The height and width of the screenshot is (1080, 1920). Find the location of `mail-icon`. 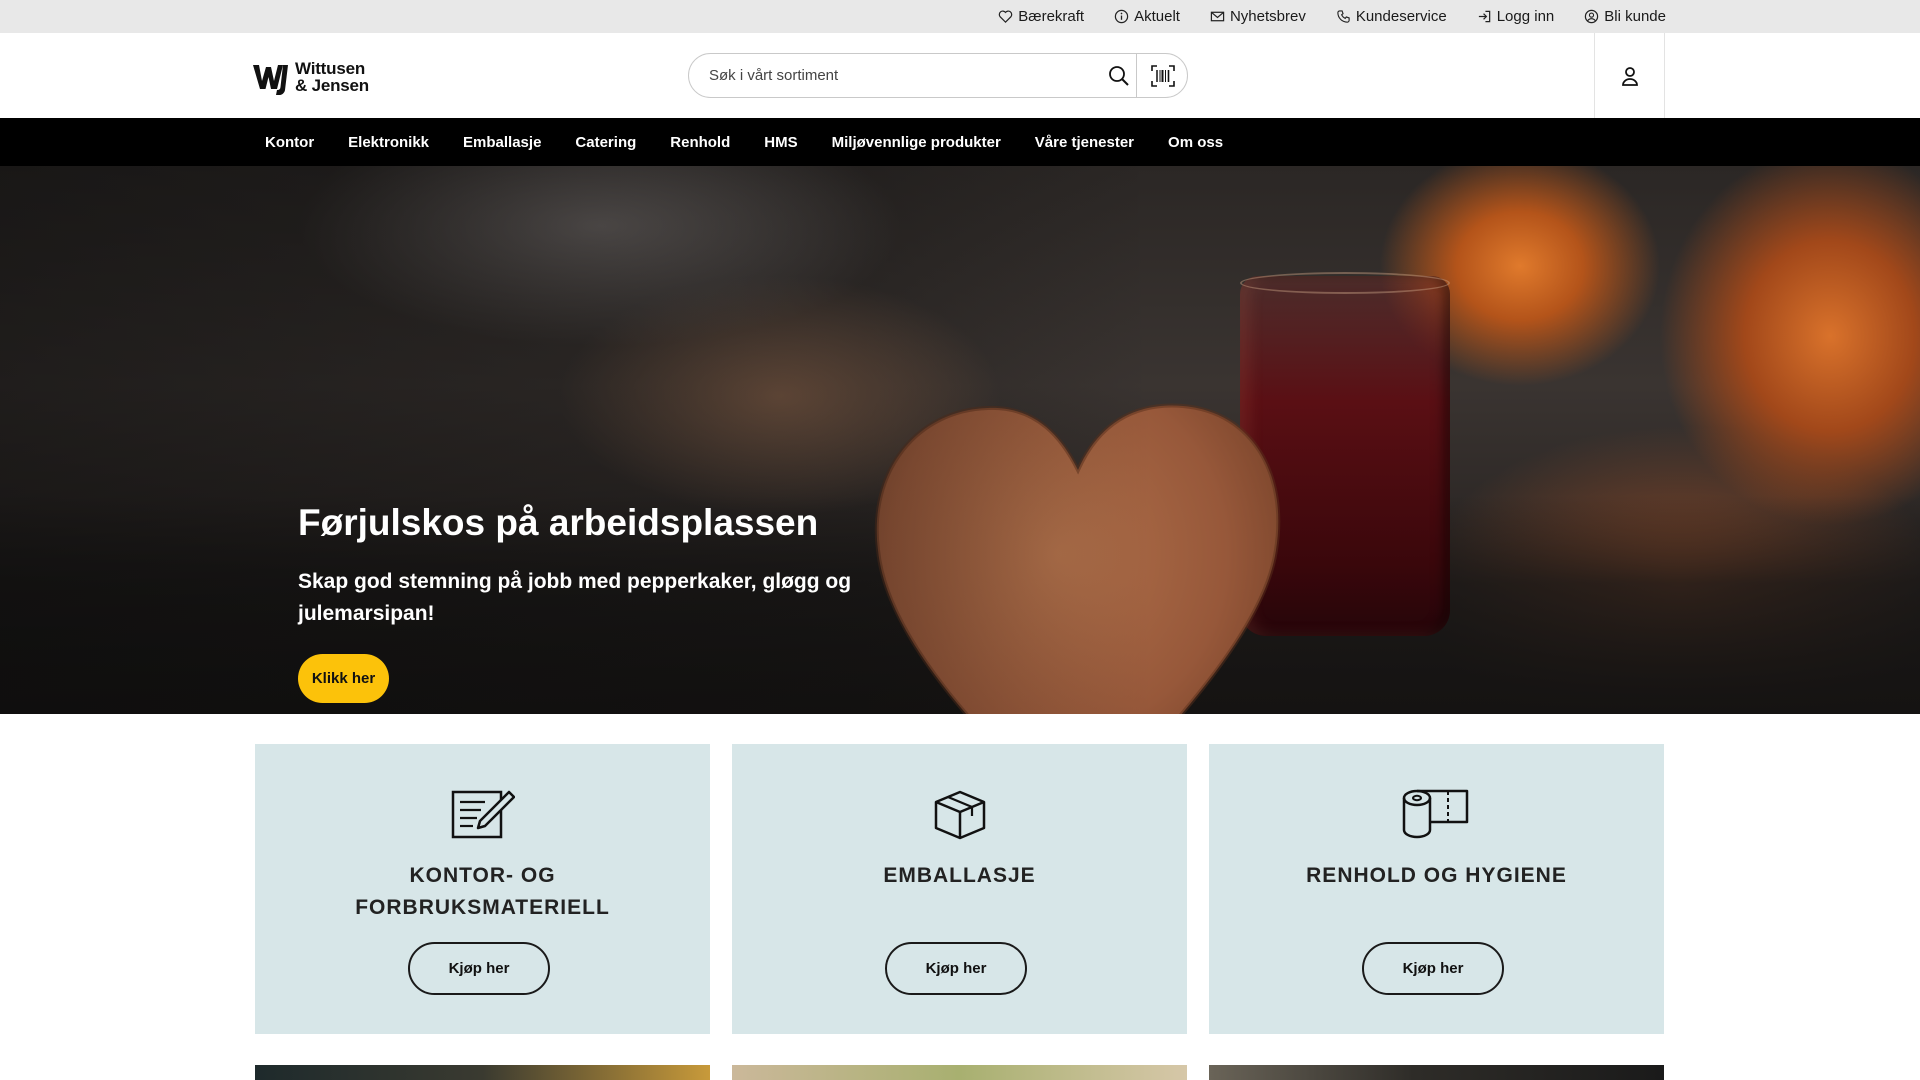

mail-icon is located at coordinates (1217, 16).